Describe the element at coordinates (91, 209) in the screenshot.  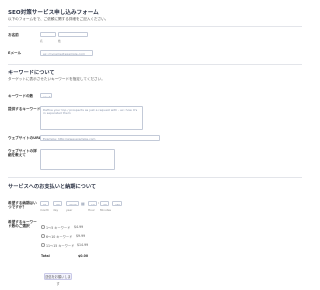
I see `hour-sublabel: Hour` at that location.